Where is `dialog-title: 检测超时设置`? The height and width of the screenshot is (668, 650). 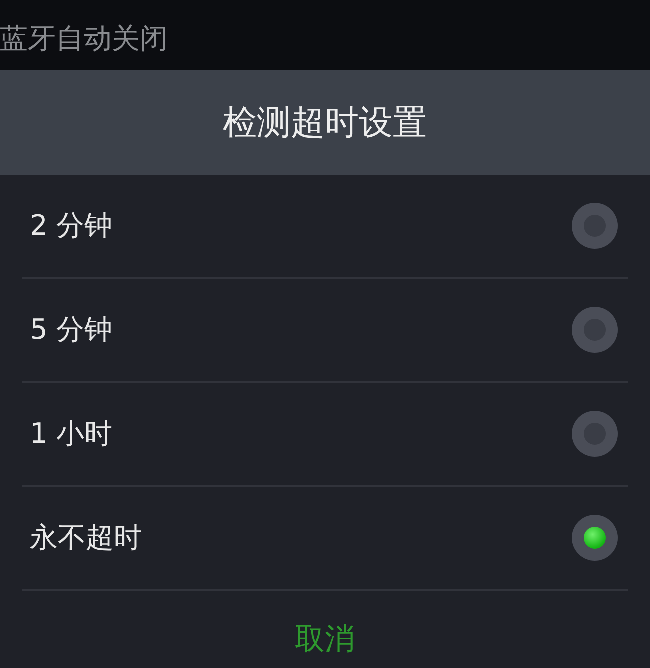
dialog-title: 检测超时设置 is located at coordinates (325, 123).